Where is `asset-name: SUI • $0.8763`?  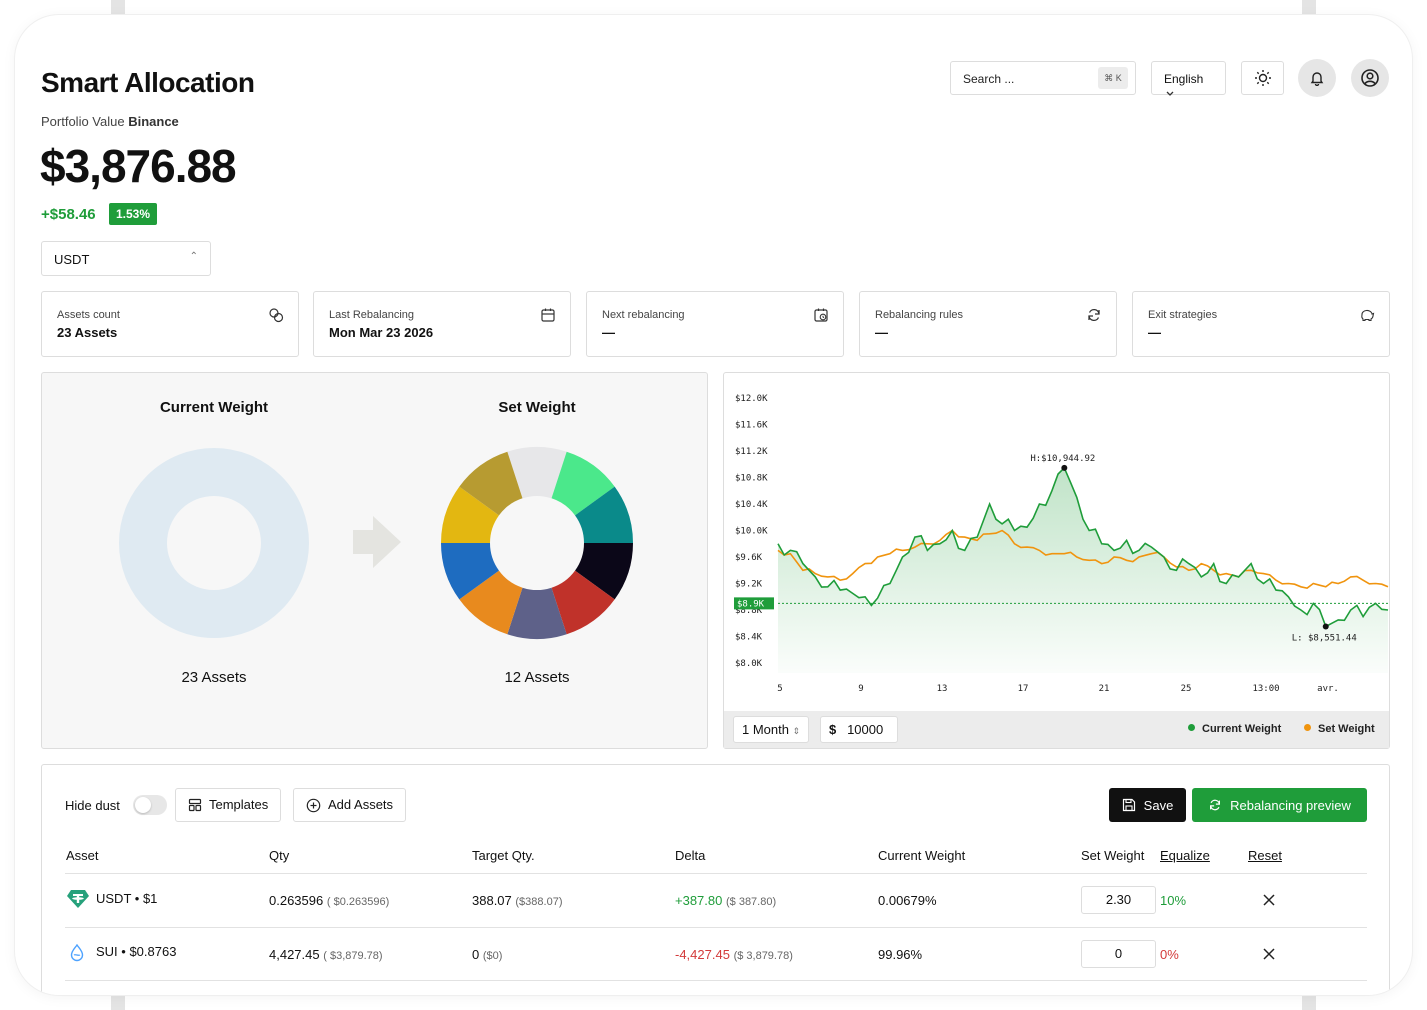 asset-name: SUI • $0.8763 is located at coordinates (136, 951).